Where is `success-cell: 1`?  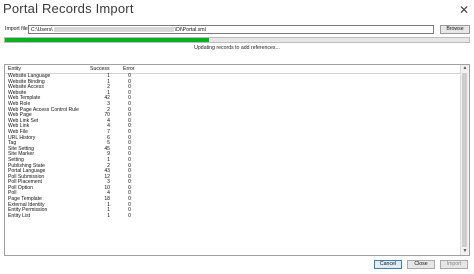 success-cell: 1 is located at coordinates (108, 215).